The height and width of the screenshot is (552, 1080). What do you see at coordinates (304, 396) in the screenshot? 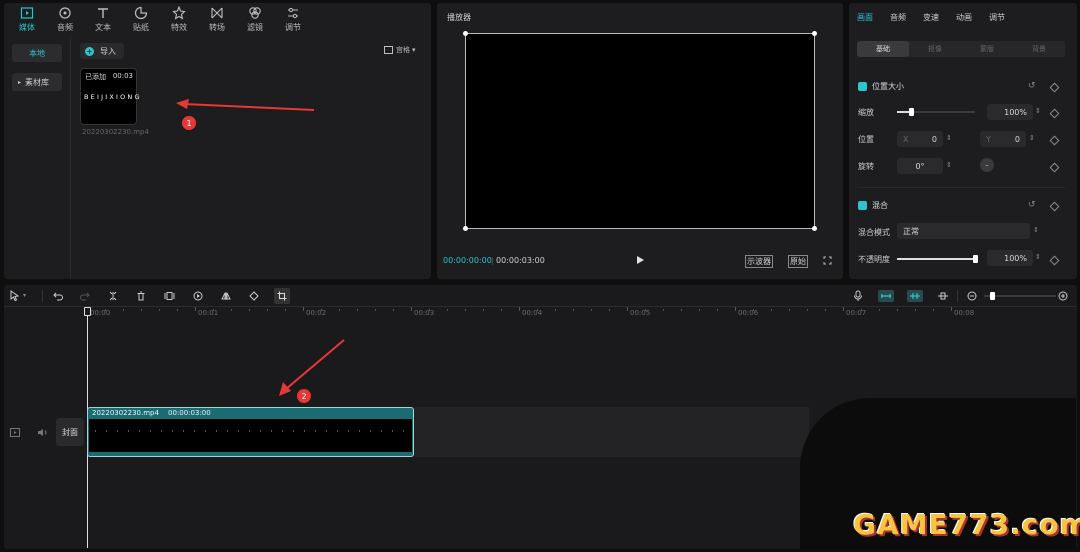
I see `annotation-marker-2: 2` at bounding box center [304, 396].